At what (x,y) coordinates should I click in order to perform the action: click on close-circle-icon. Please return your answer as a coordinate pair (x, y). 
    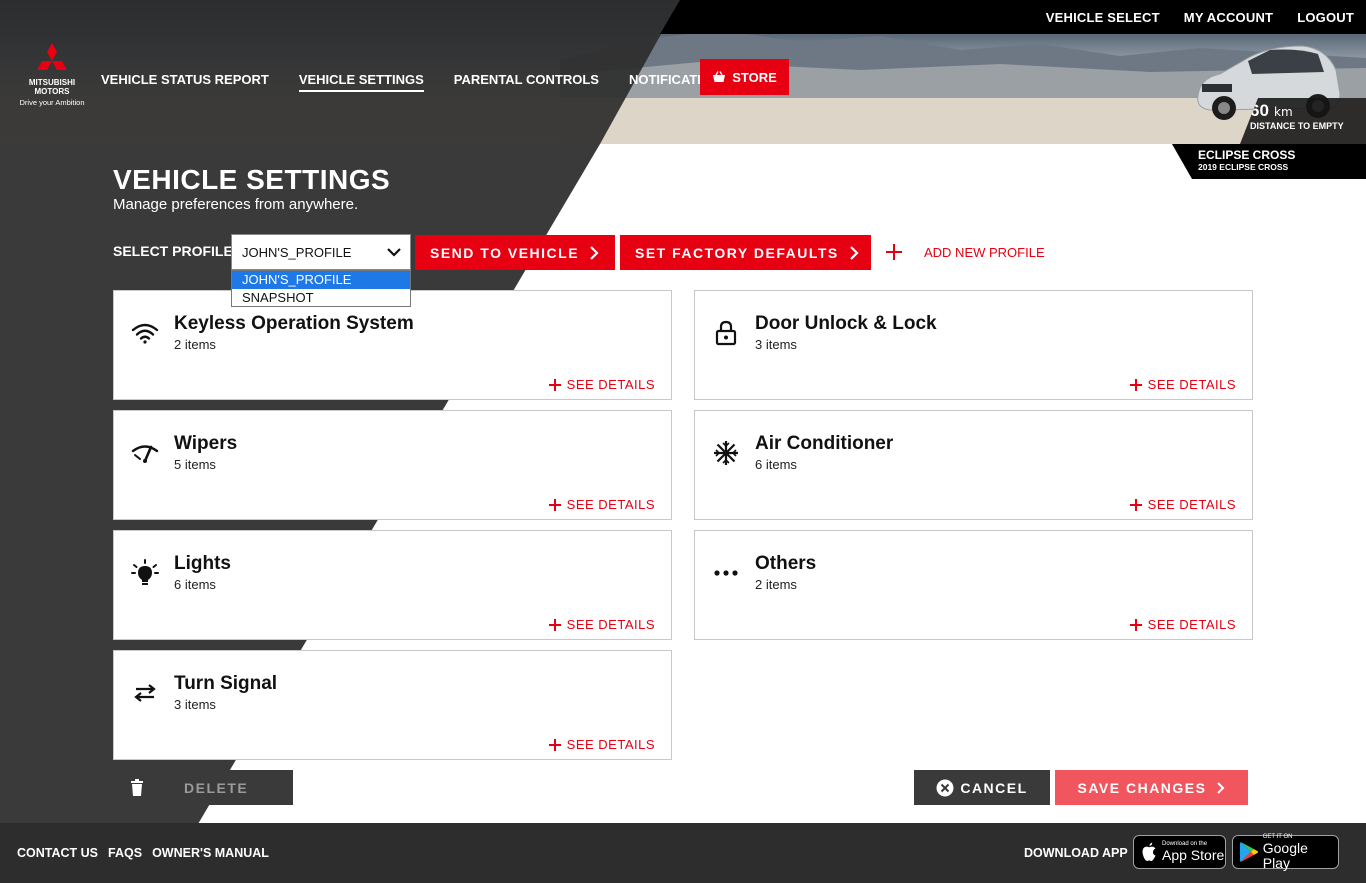
    Looking at the image, I should click on (945, 787).